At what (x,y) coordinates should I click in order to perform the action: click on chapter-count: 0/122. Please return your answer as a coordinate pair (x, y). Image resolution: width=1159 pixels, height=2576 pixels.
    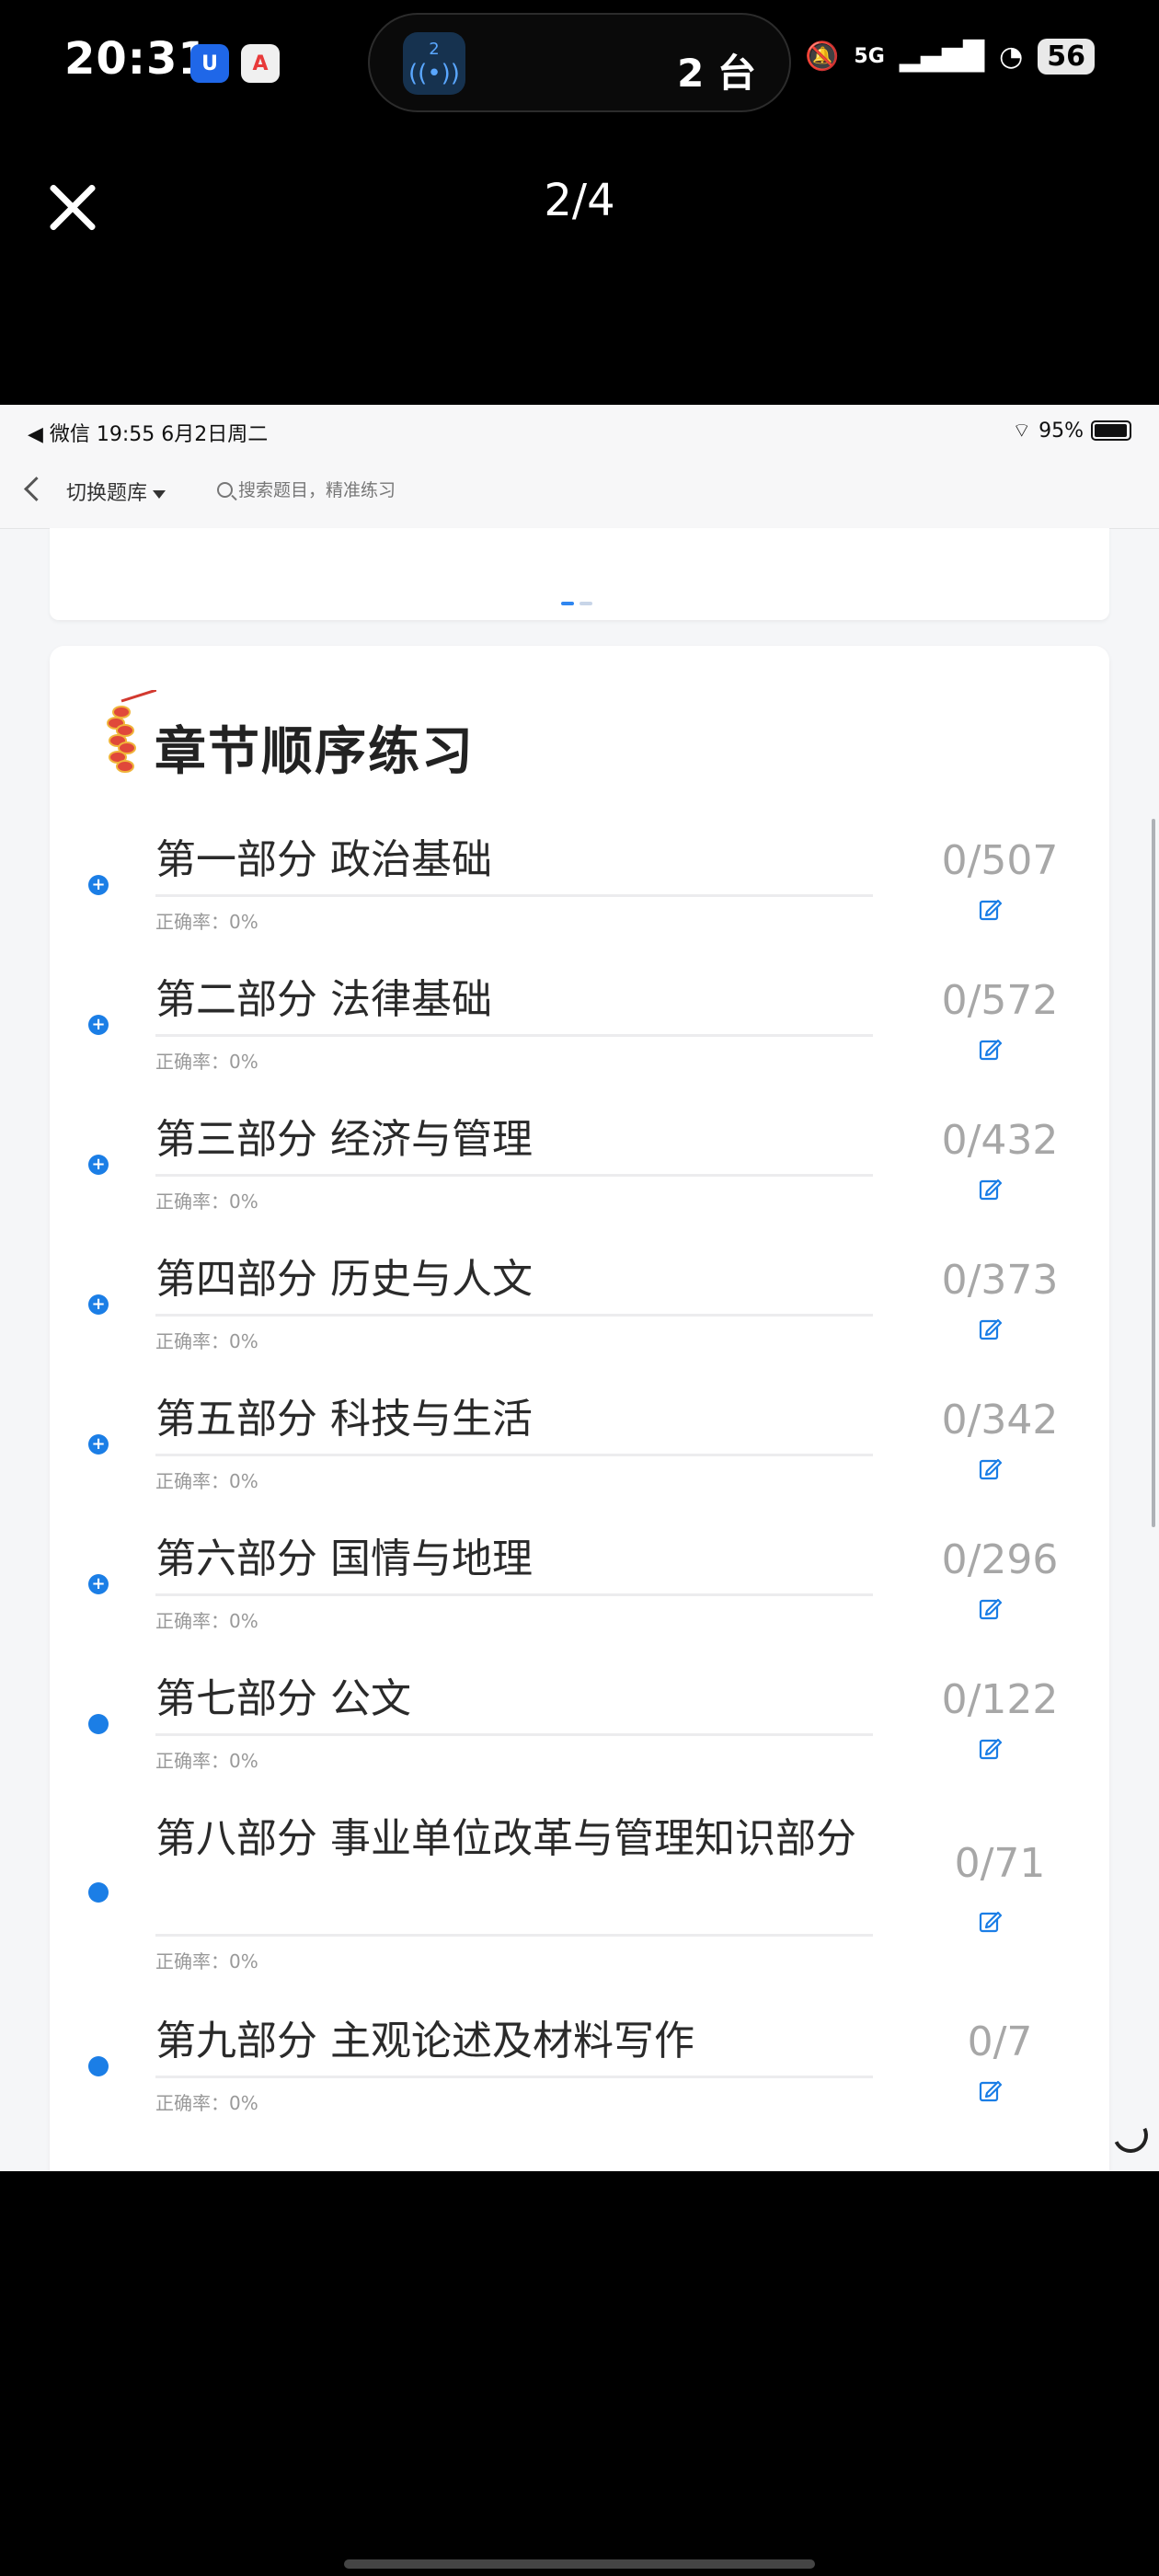
    Looking at the image, I should click on (1000, 1699).